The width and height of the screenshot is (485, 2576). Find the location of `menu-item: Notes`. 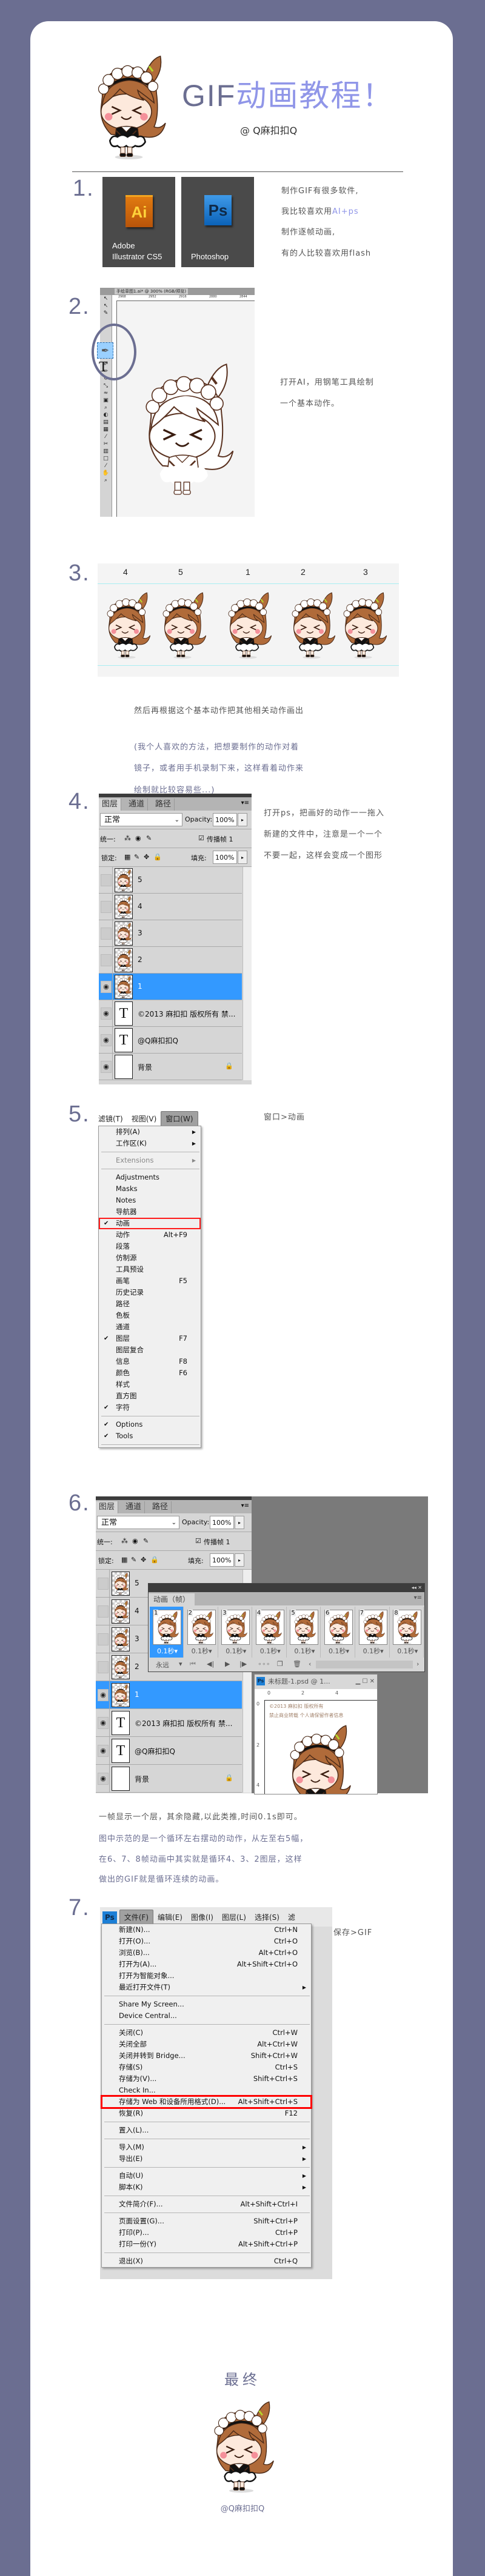

menu-item: Notes is located at coordinates (150, 1200).